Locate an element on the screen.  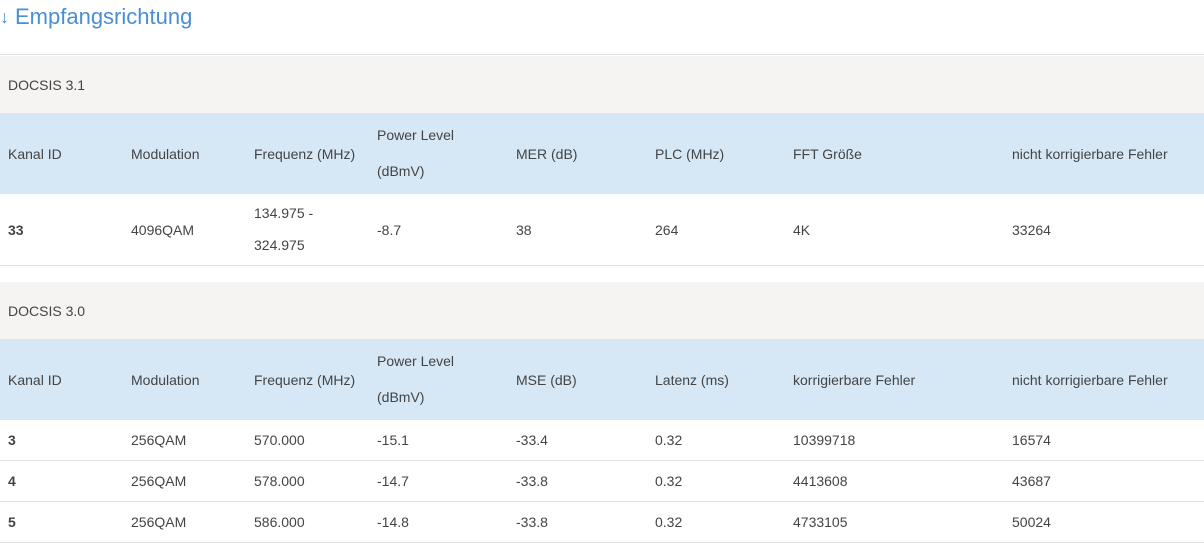
docsis30-heading: DOCSIS 3.0 is located at coordinates (602, 310).